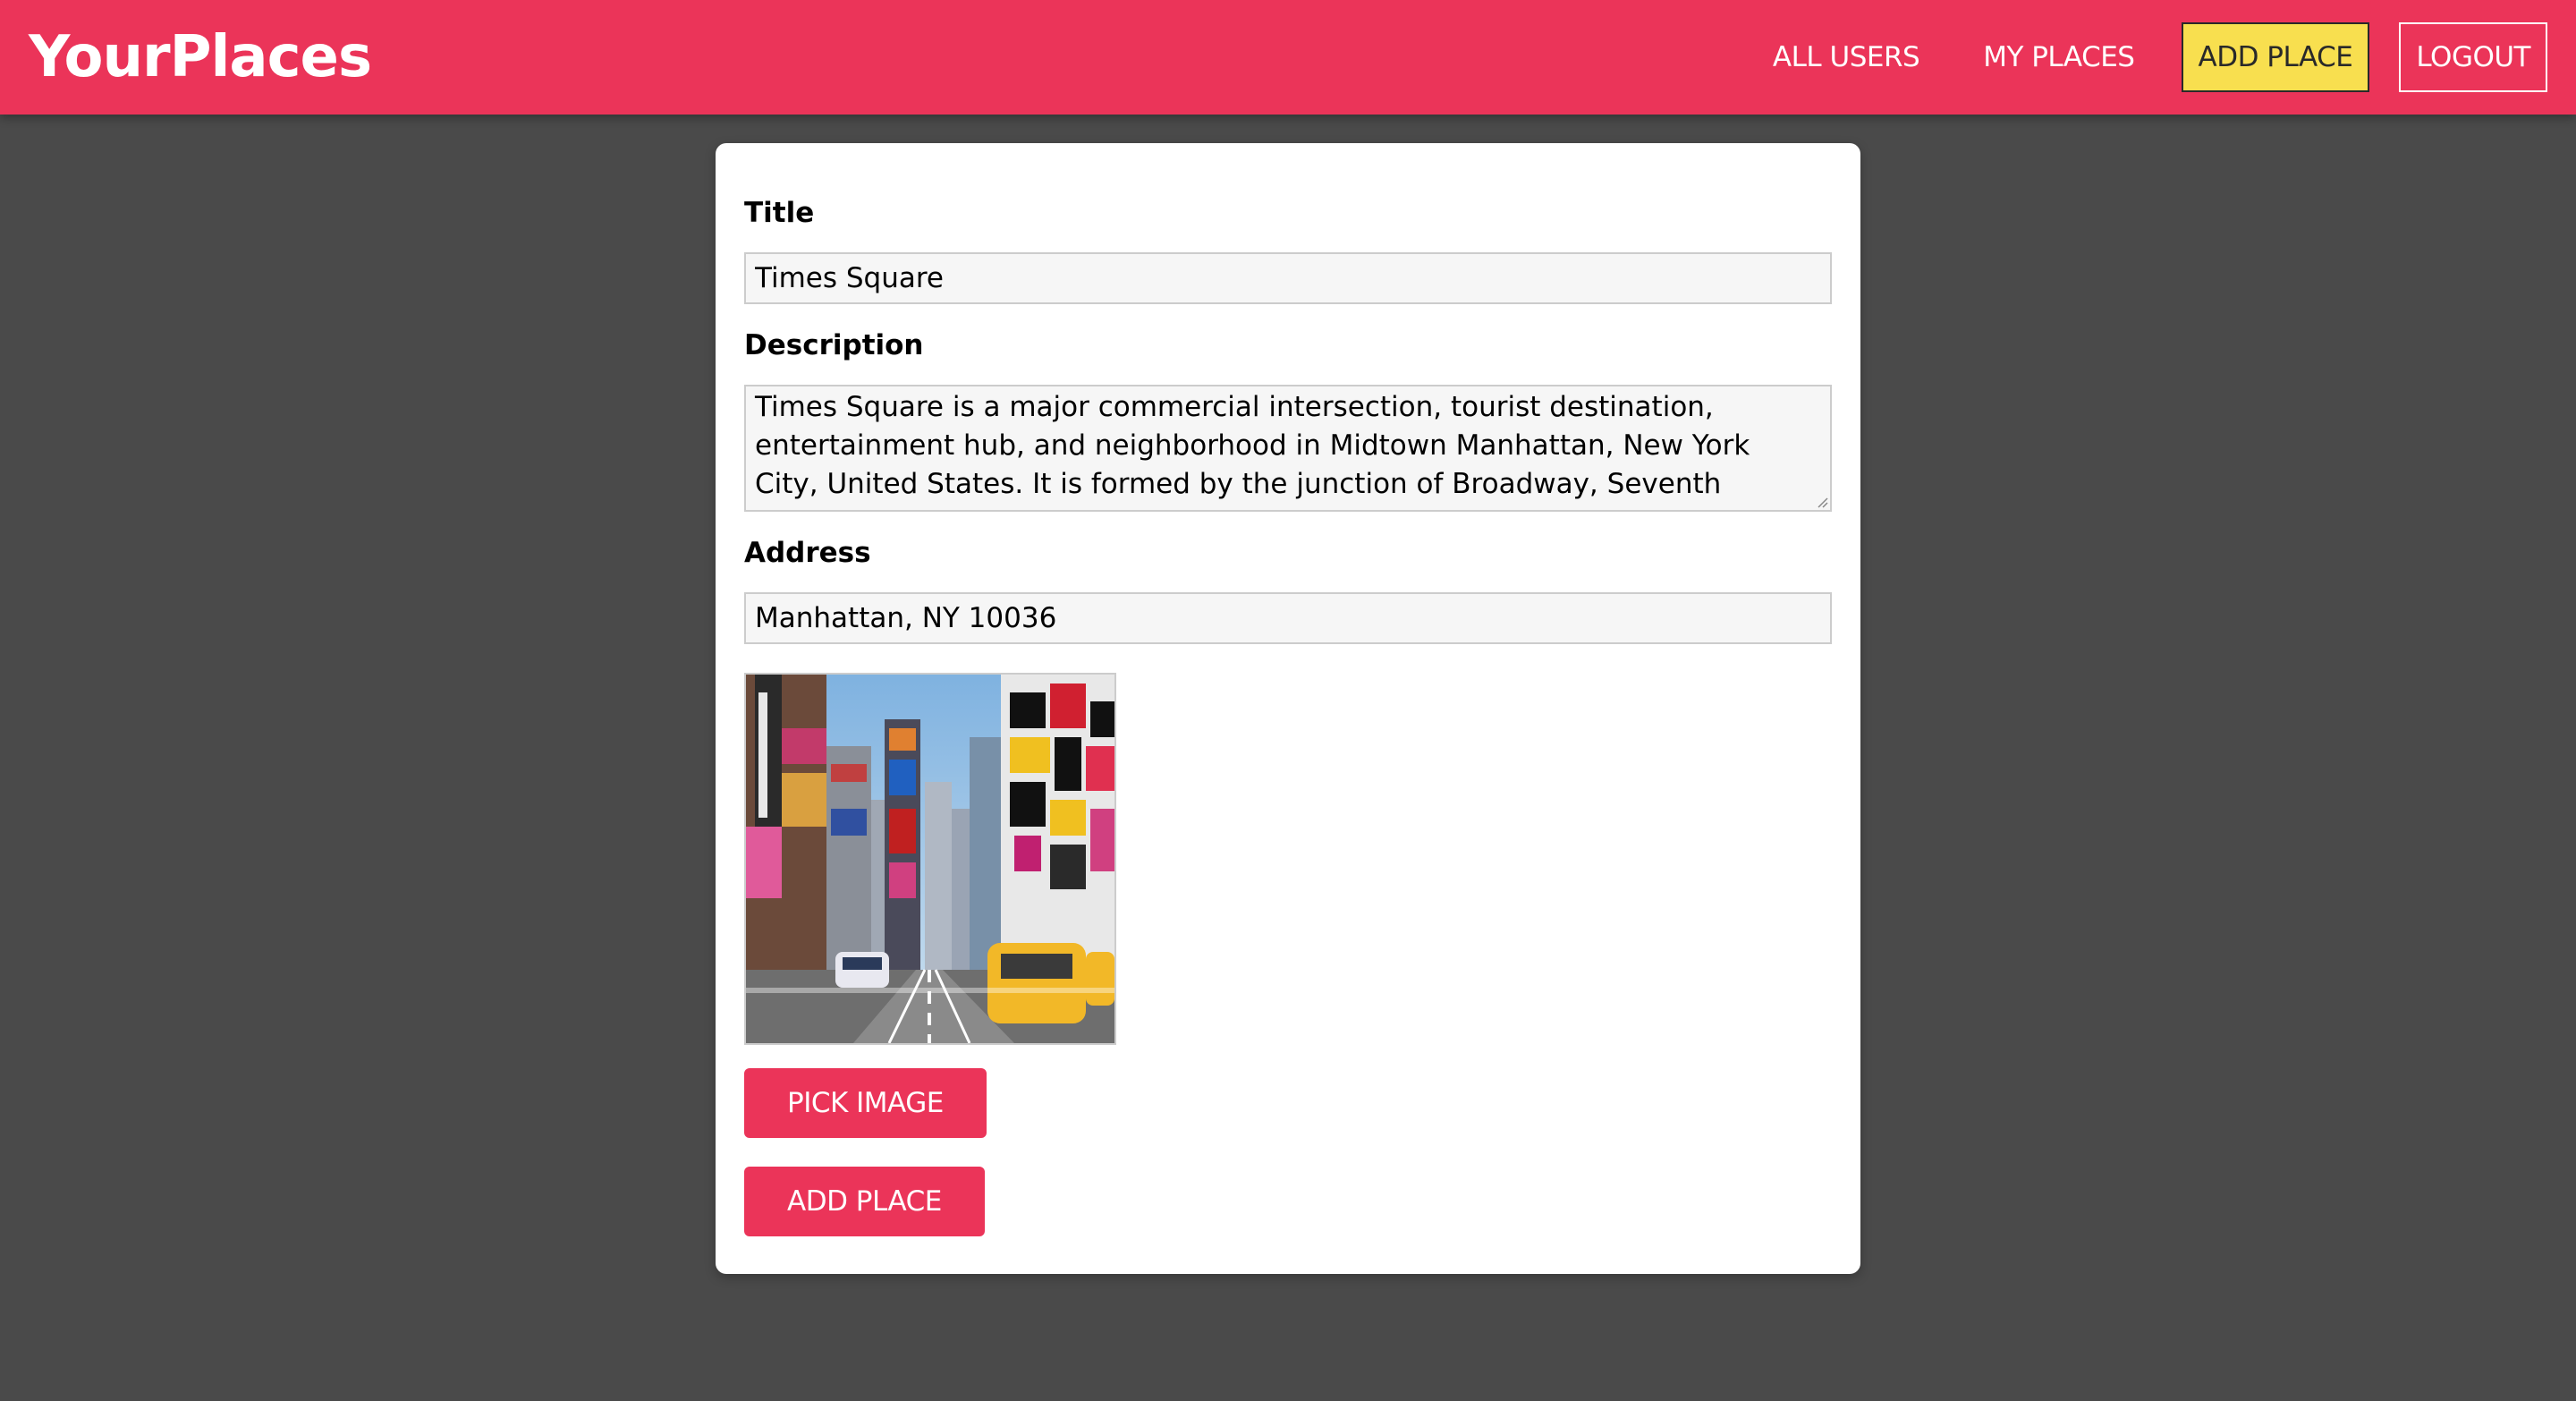 The width and height of the screenshot is (2576, 1401). What do you see at coordinates (1822, 502) in the screenshot?
I see `resize-grip-icon` at bounding box center [1822, 502].